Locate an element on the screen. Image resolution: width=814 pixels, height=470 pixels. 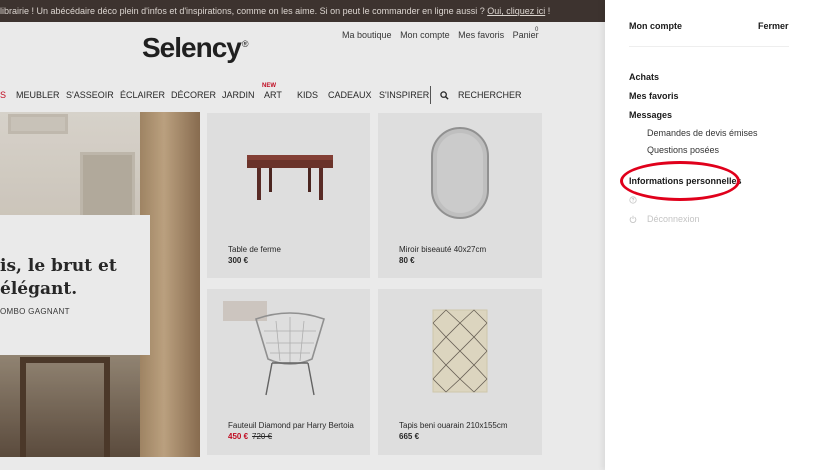
menu-item-messages: Messages is located at coordinates (650, 115).